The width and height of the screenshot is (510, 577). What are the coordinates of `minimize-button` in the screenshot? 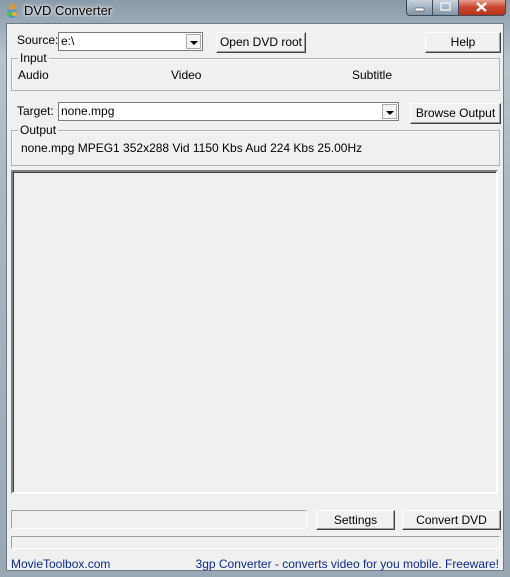 It's located at (419, 8).